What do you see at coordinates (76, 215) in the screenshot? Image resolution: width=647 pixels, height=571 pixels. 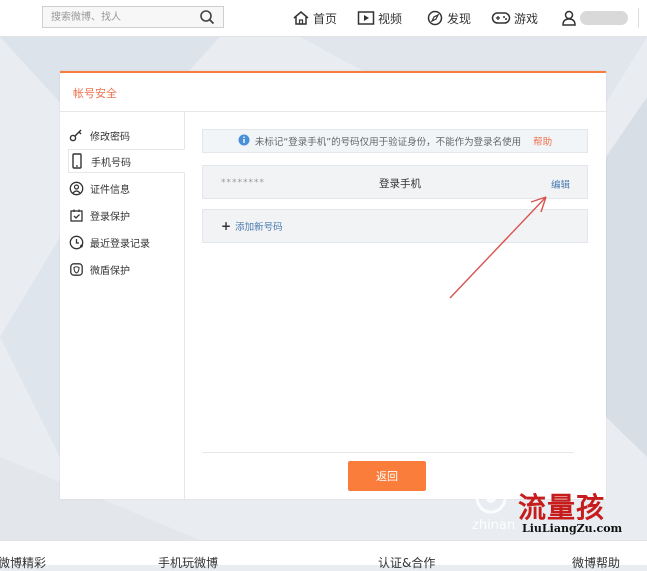 I see `login-protect-icon` at bounding box center [76, 215].